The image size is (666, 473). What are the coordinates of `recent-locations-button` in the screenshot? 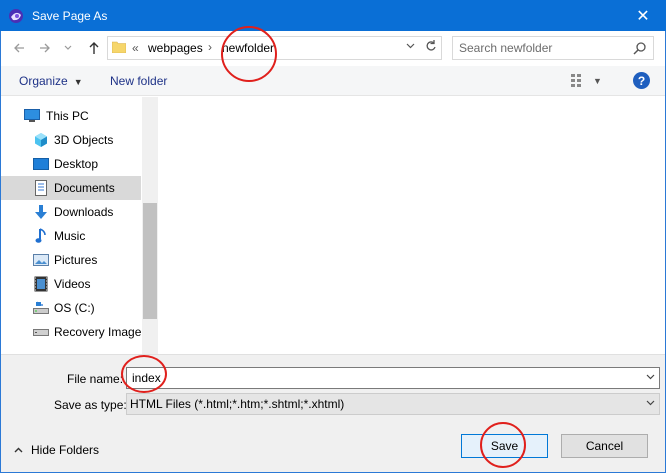 It's located at (68, 48).